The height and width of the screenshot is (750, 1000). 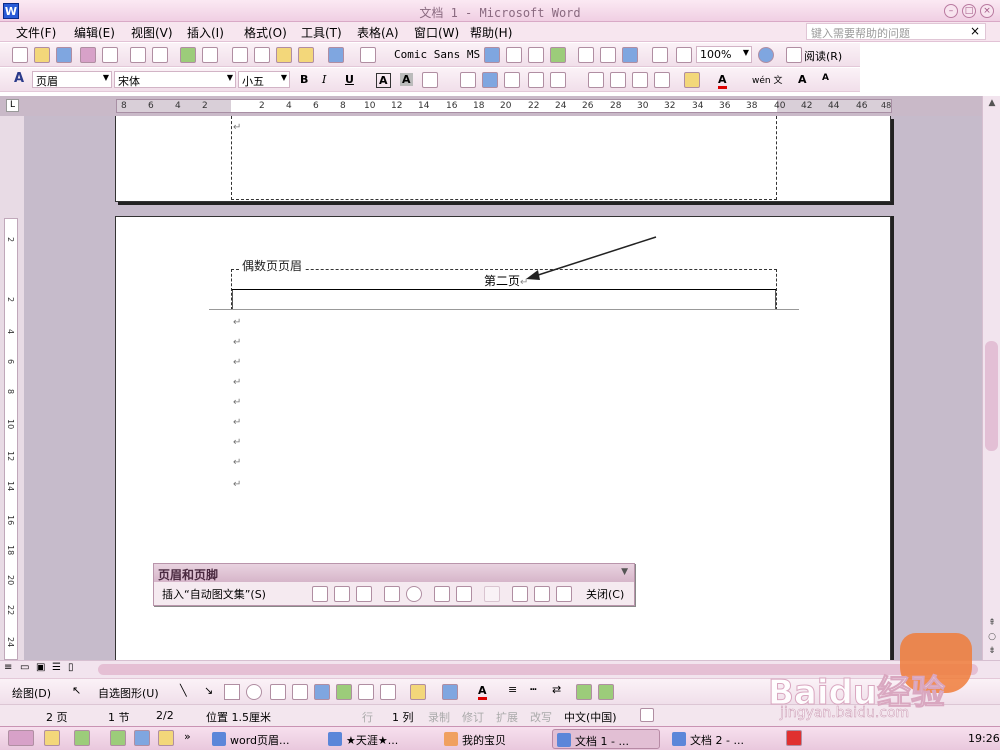 What do you see at coordinates (278, 692) in the screenshot?
I see `textbox-icon` at bounding box center [278, 692].